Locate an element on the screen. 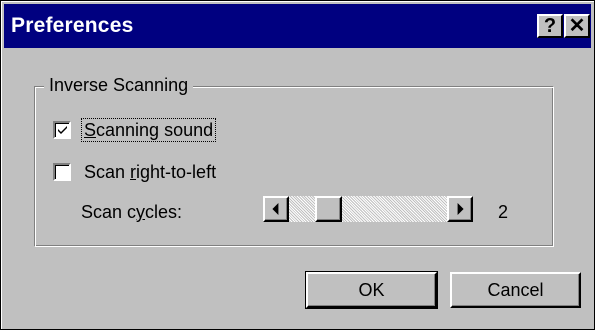 This screenshot has width=597, height=332. slider-thumb is located at coordinates (328, 209).